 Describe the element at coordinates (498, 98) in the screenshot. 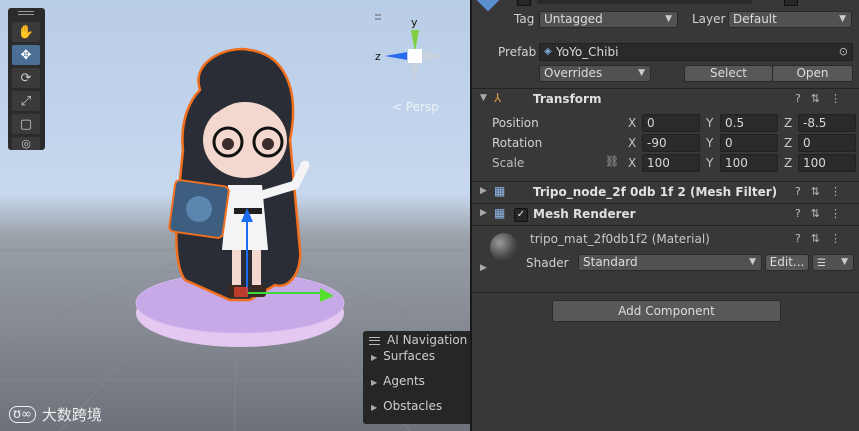

I see `transform-icon: ⅄` at that location.